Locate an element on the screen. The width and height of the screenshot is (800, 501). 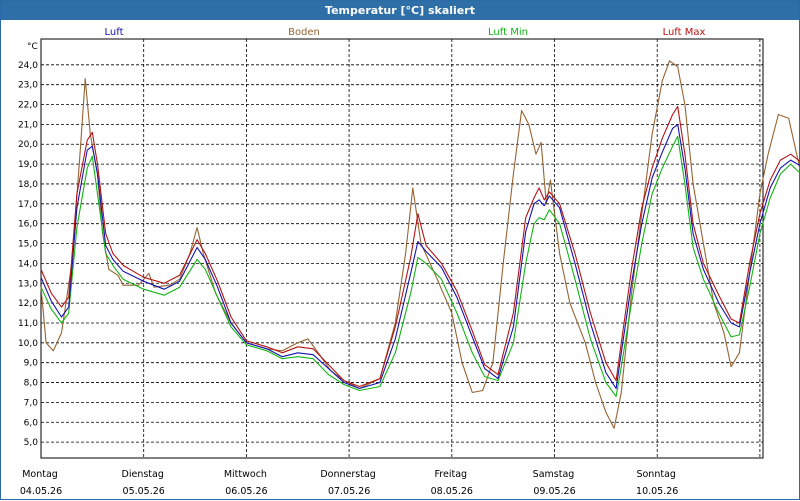
y-tick-label: 7,0 is located at coordinates (31, 403).